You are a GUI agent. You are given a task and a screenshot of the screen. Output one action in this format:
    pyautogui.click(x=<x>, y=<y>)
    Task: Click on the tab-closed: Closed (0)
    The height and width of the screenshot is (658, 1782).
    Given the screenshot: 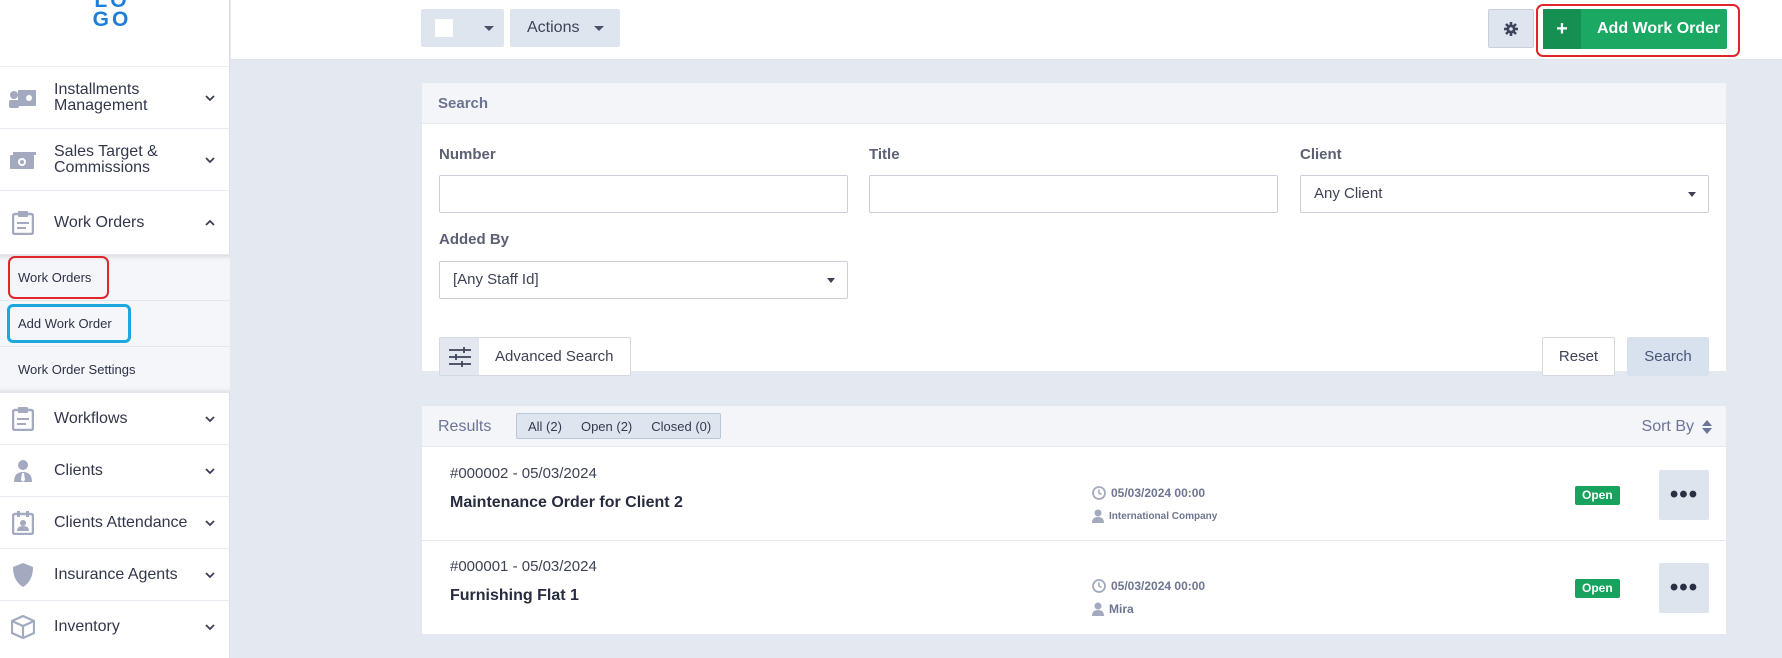 What is the action you would take?
    pyautogui.click(x=680, y=426)
    